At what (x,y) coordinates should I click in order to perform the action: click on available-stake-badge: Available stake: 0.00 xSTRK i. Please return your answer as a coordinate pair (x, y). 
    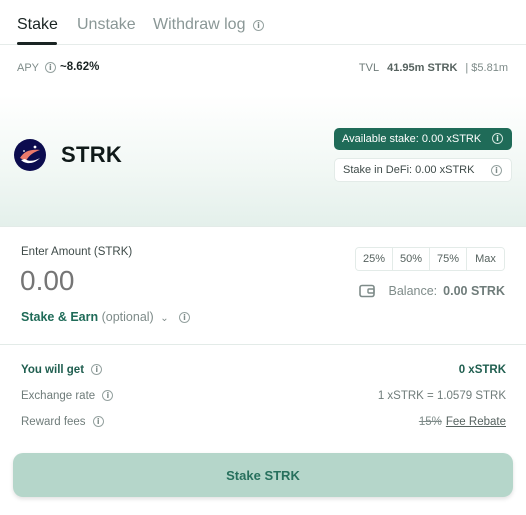
    Looking at the image, I should click on (423, 139).